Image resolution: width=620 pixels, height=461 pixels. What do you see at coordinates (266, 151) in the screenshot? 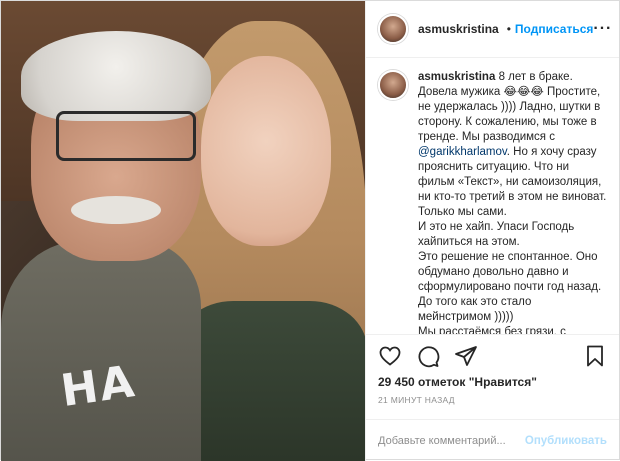
I see `photo-woman-face` at bounding box center [266, 151].